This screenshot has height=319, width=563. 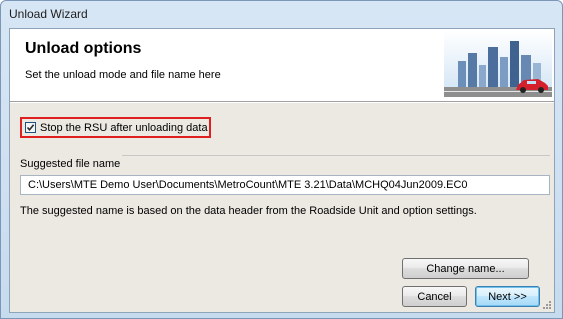 I want to click on page-title: Unload options, so click(x=83, y=48).